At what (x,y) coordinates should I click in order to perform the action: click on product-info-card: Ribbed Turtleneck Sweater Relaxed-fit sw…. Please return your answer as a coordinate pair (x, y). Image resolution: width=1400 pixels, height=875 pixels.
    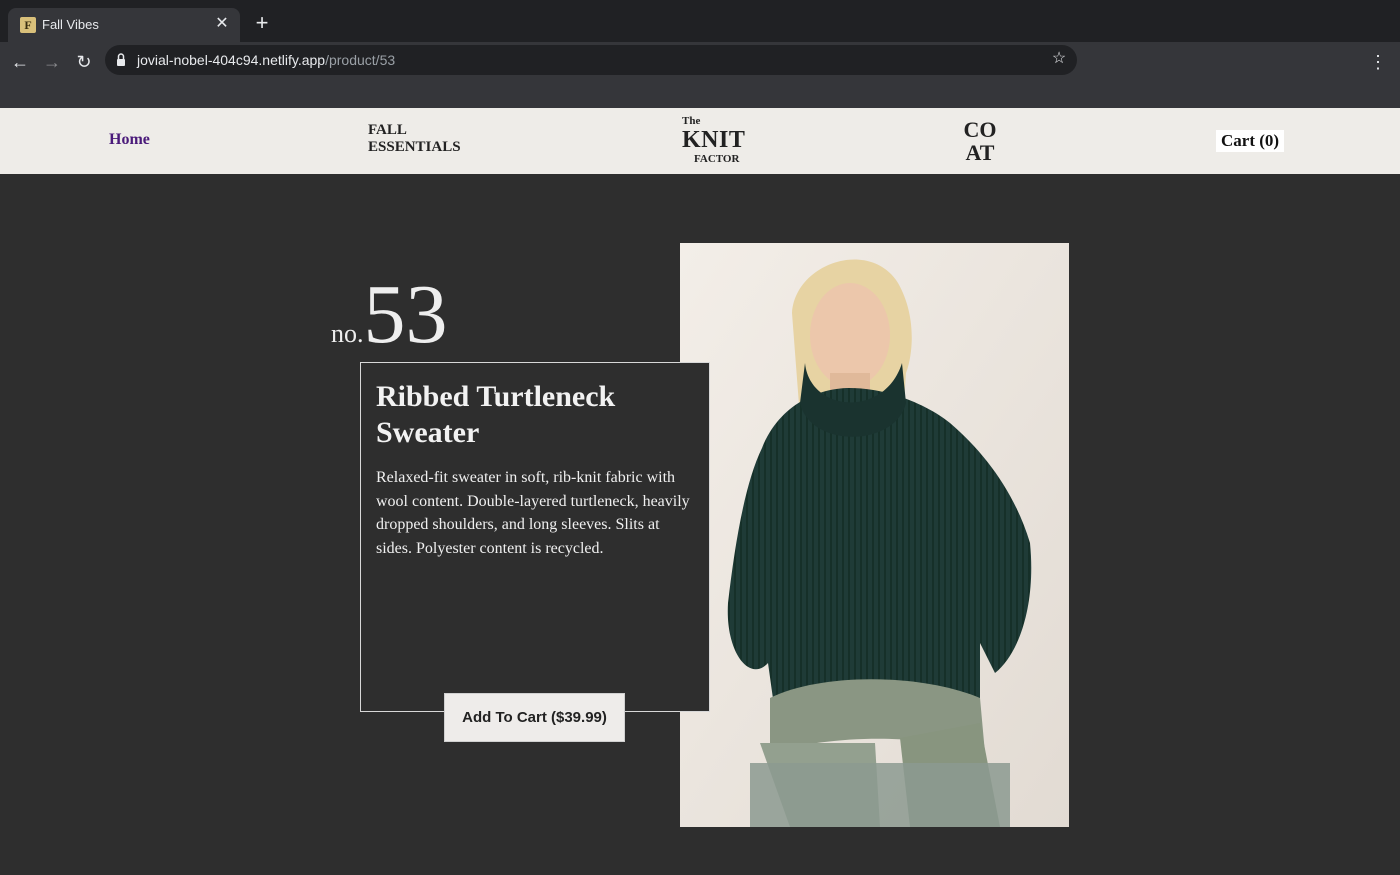
    Looking at the image, I should click on (535, 537).